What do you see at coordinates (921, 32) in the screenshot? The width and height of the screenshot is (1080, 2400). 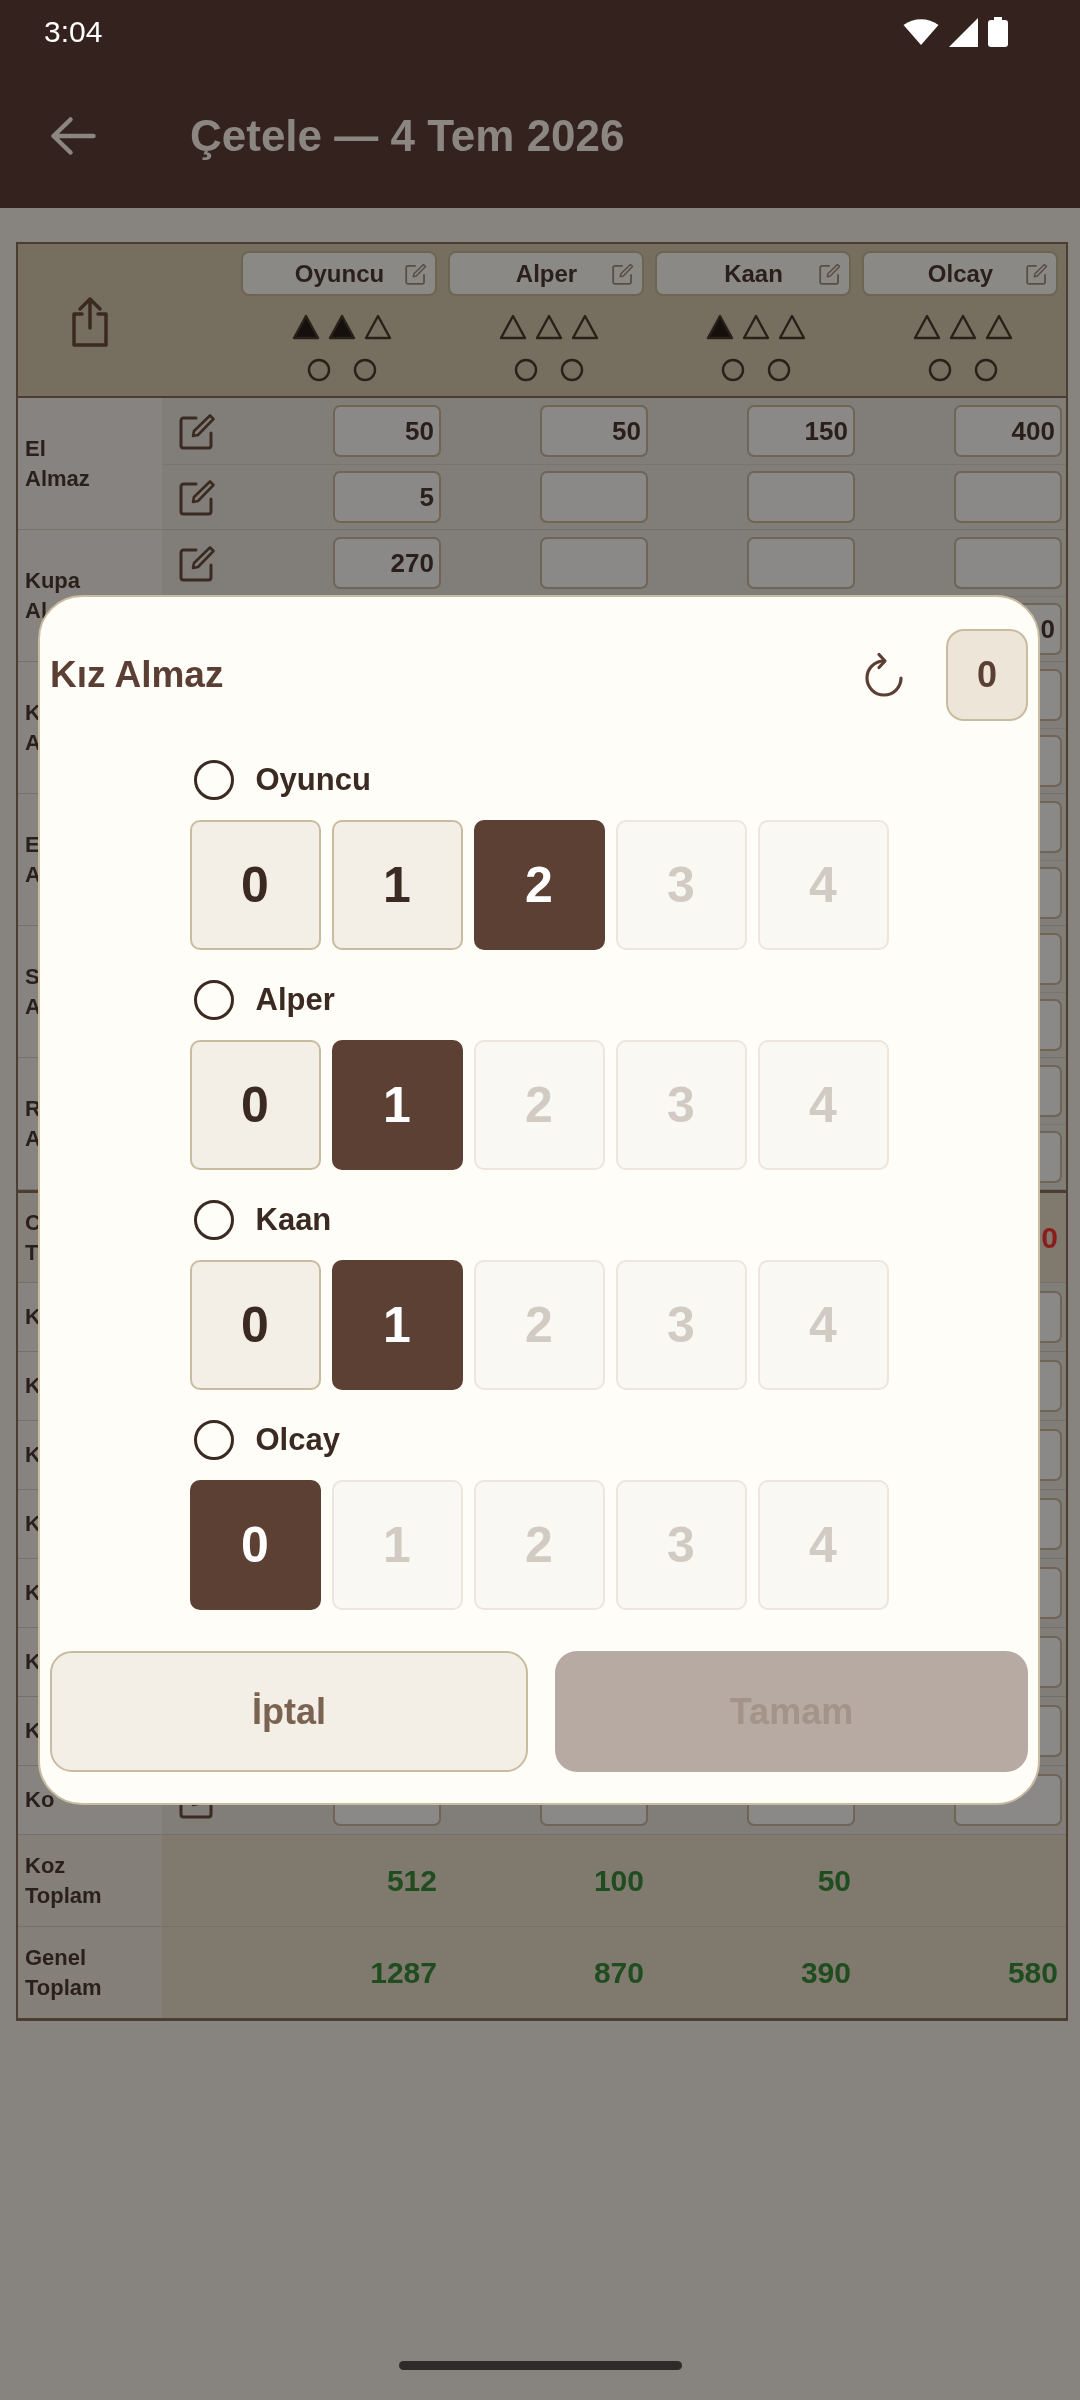 I see `wifi-icon` at bounding box center [921, 32].